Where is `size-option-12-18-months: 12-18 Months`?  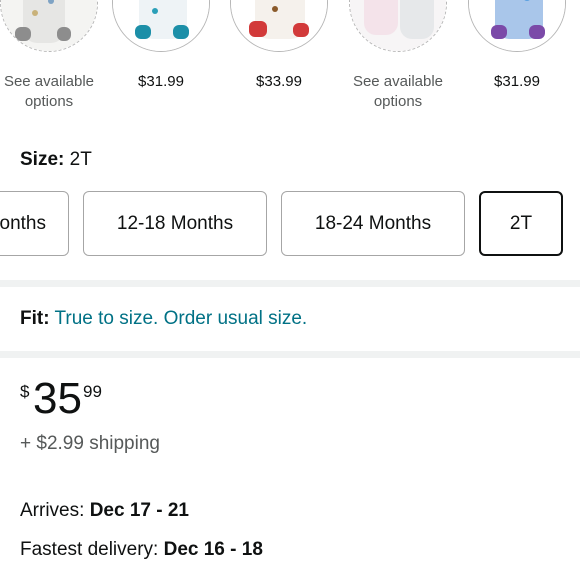 size-option-12-18-months: 12-18 Months is located at coordinates (175, 223).